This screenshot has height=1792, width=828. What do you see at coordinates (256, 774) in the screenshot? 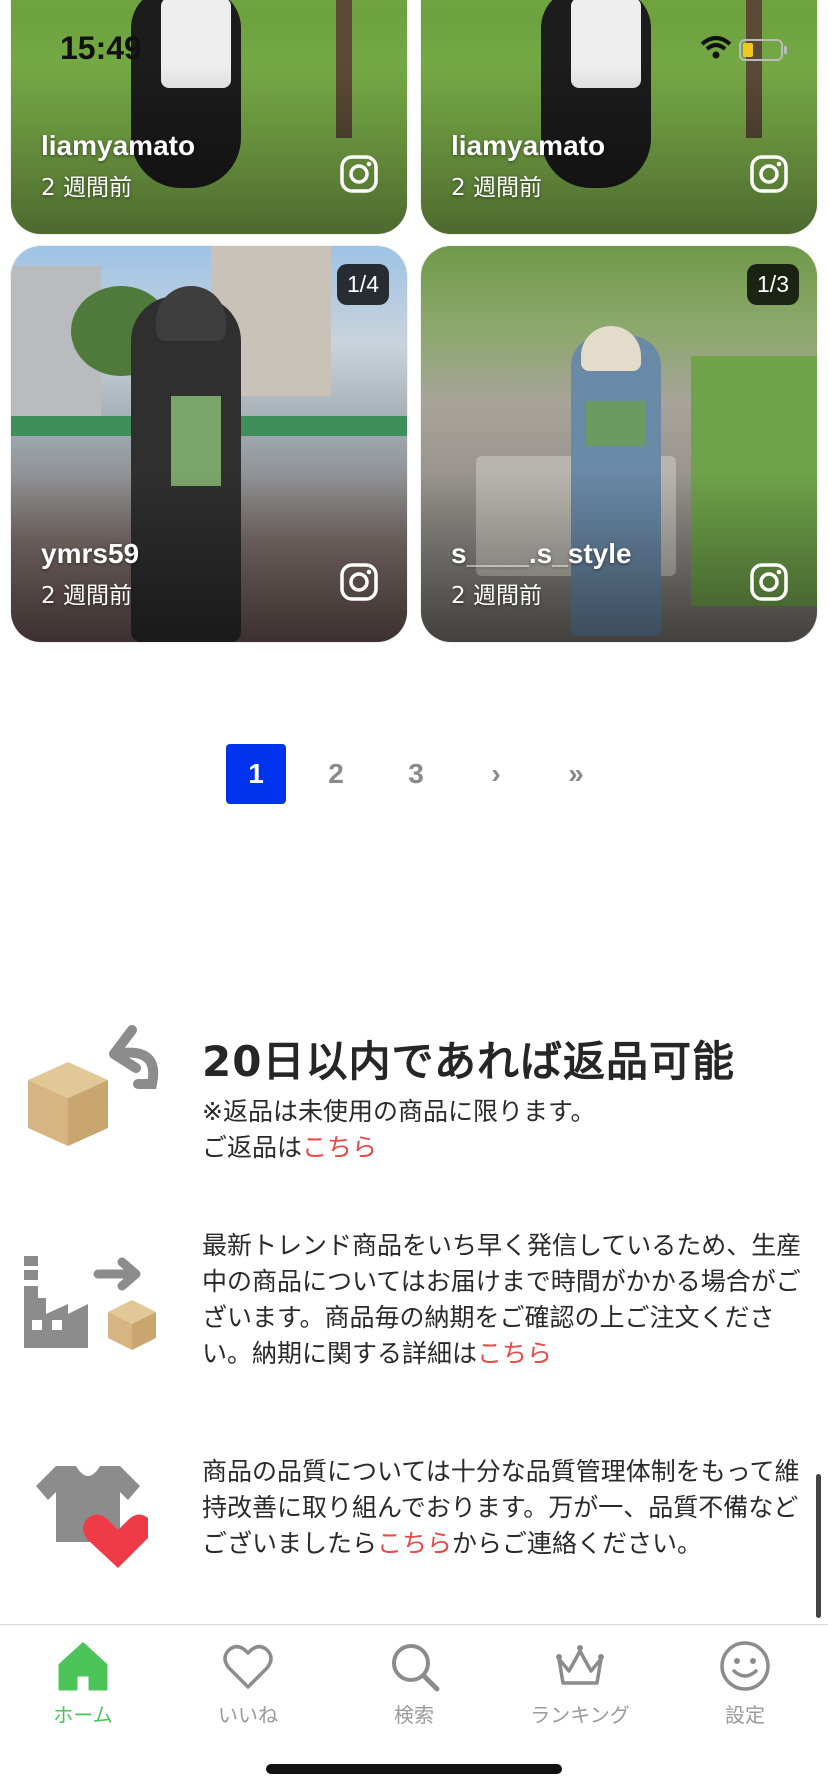
I see `page-1-button: 1` at bounding box center [256, 774].